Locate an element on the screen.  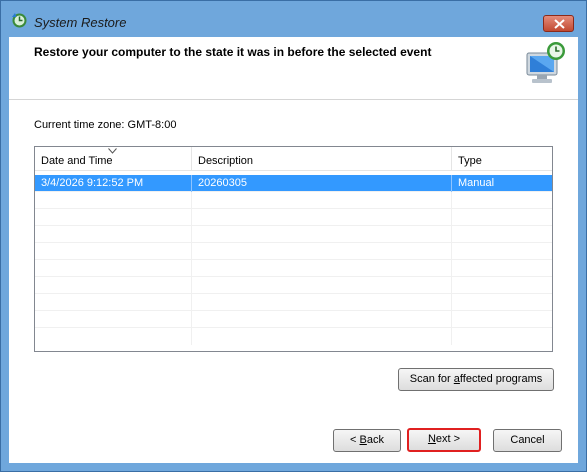
button-label-part: ext > is located at coordinates (448, 439).